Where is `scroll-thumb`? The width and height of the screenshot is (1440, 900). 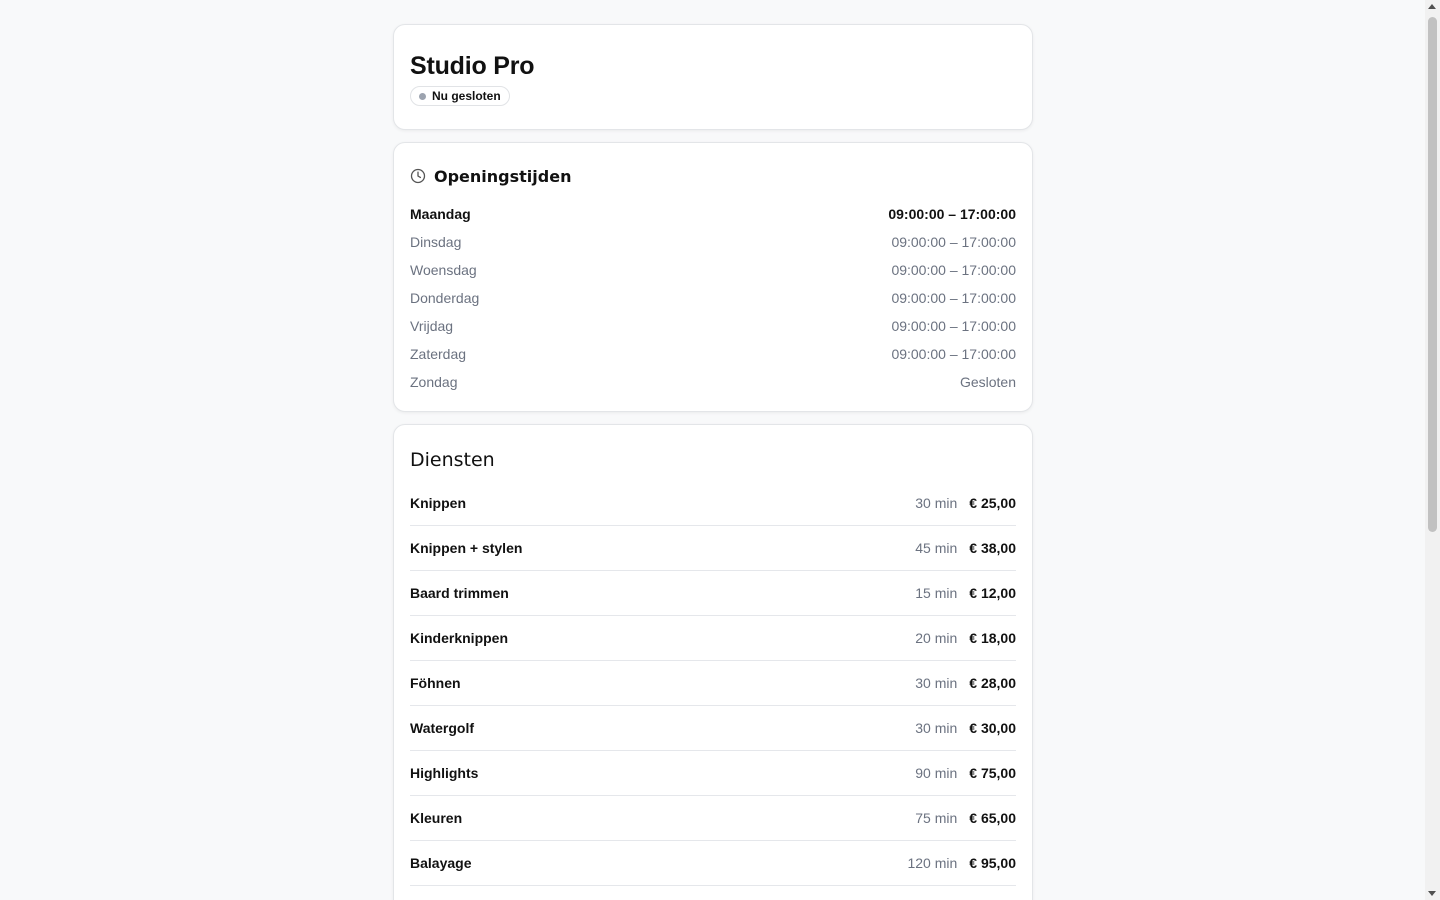 scroll-thumb is located at coordinates (1432, 274).